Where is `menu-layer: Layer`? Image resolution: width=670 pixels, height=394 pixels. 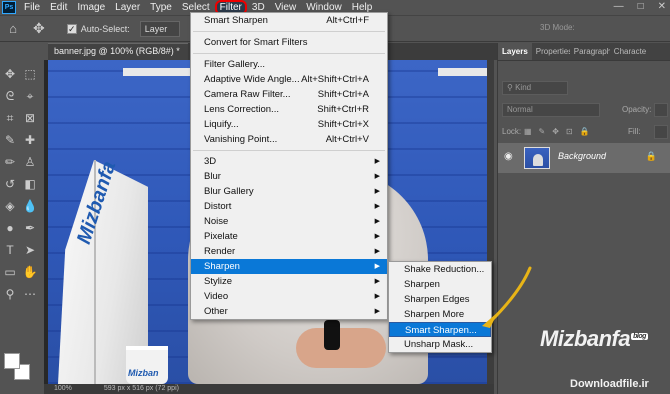 menu-layer: Layer is located at coordinates (127, 7).